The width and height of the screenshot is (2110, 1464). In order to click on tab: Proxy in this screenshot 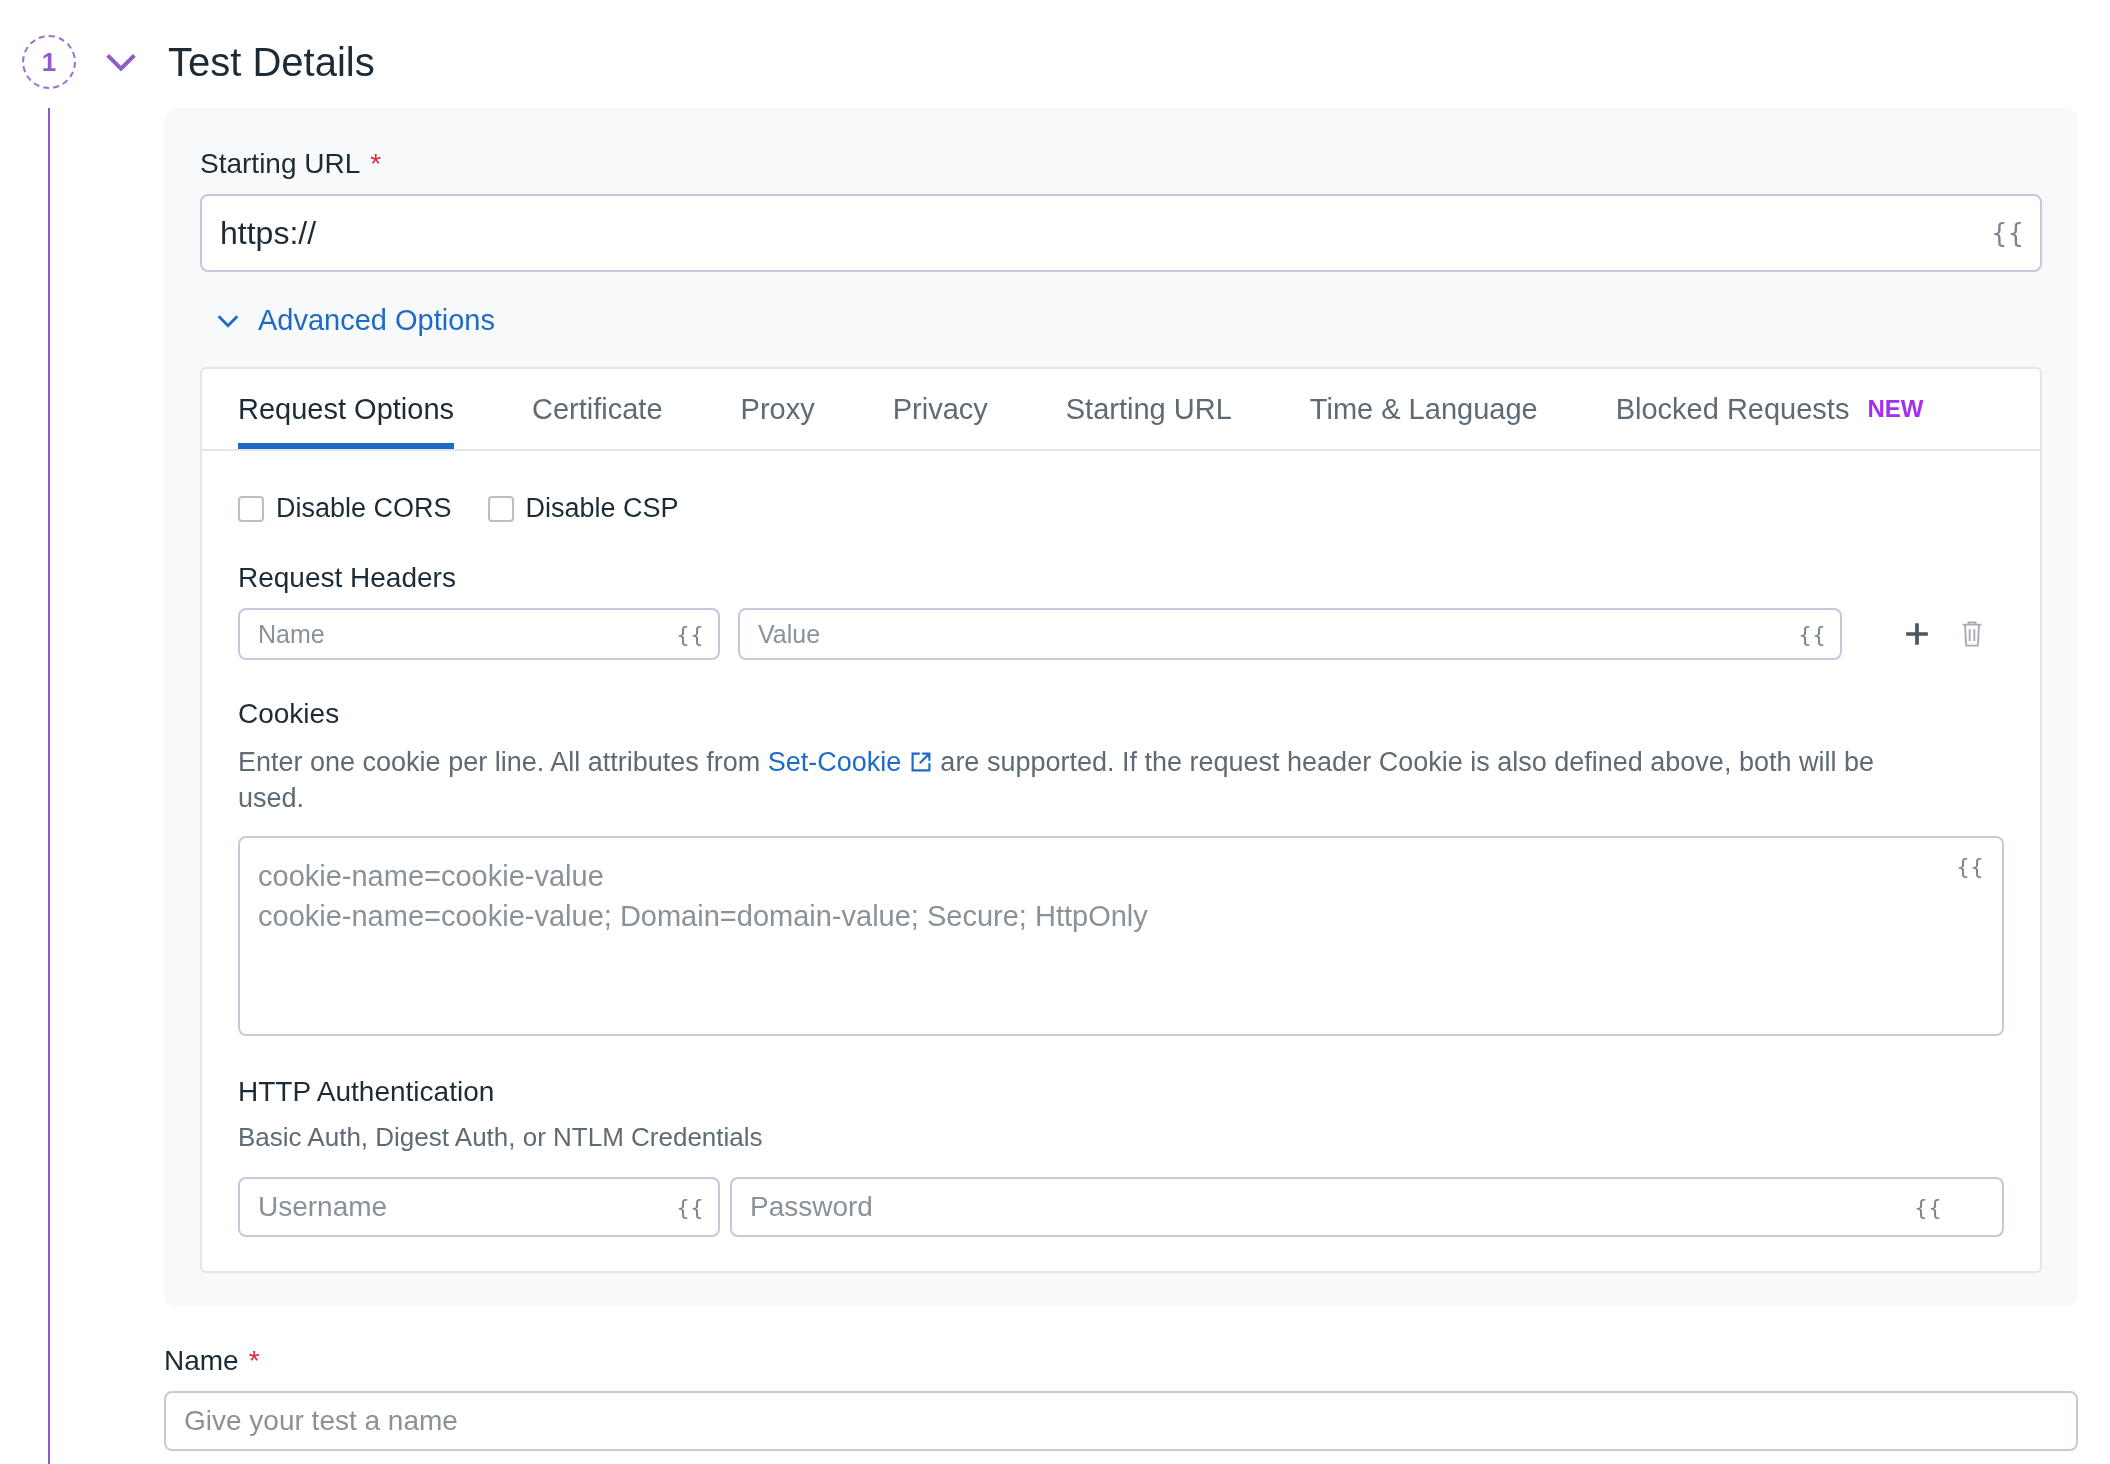, I will do `click(777, 409)`.